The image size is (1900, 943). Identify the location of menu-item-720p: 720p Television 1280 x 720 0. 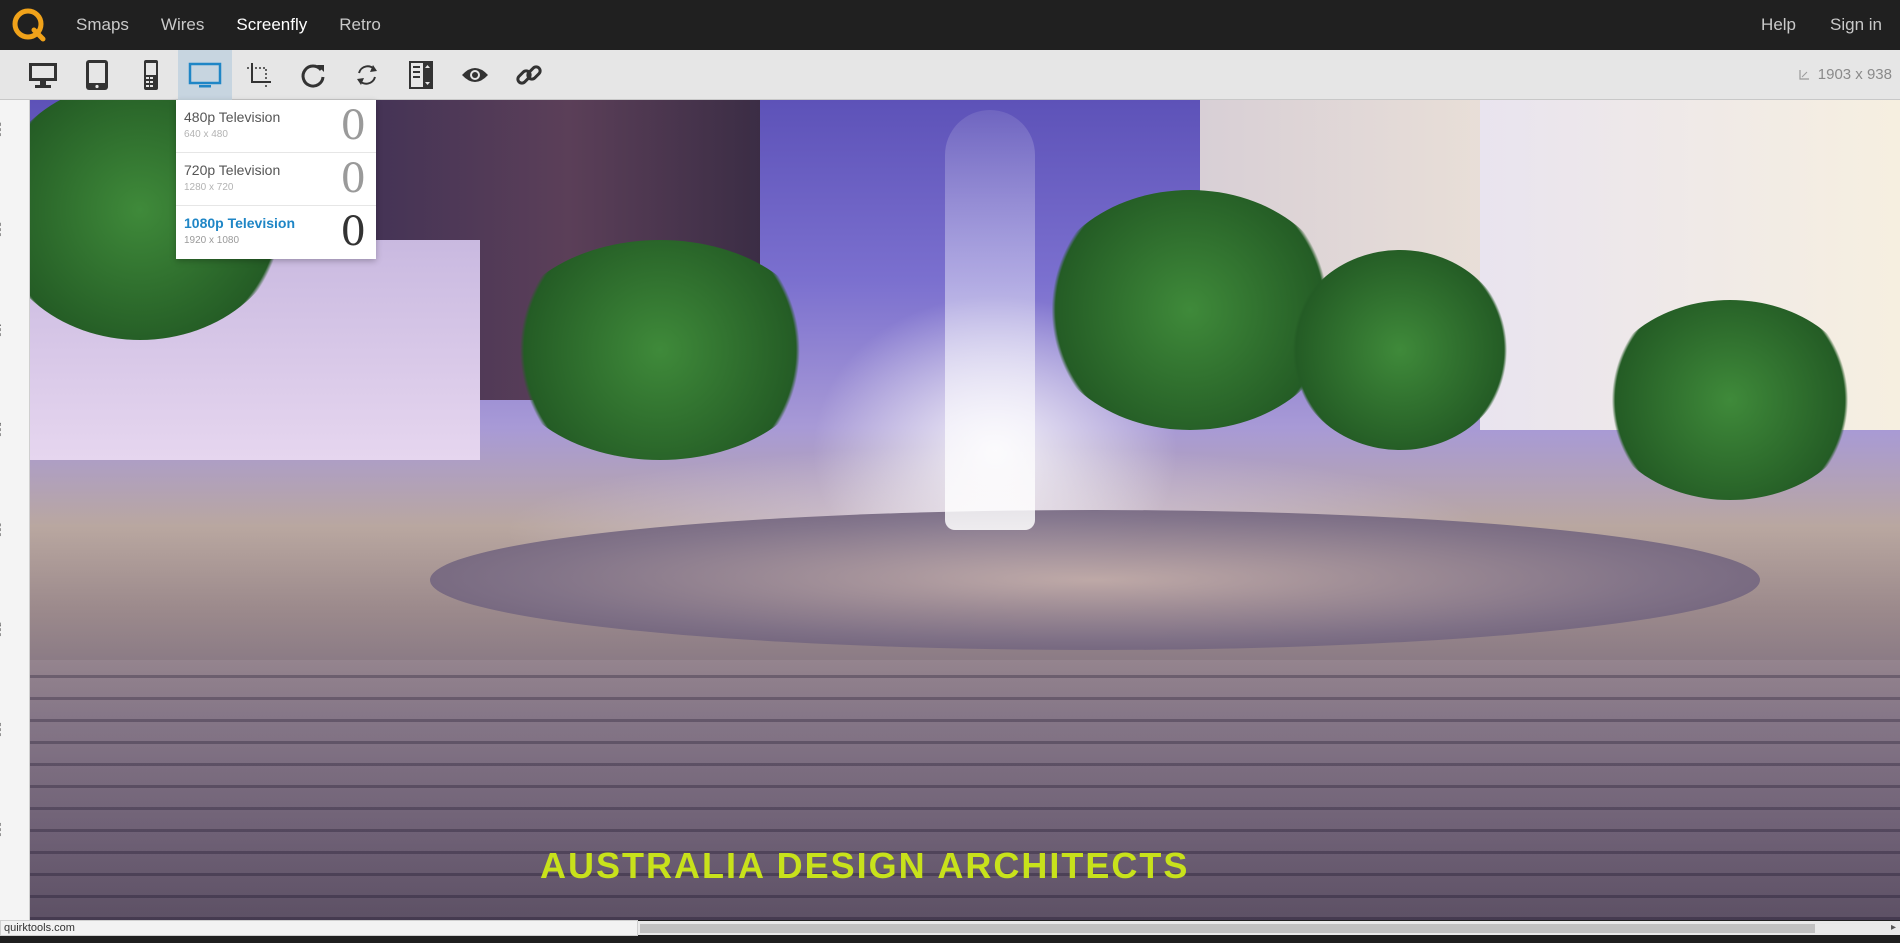
(276, 179).